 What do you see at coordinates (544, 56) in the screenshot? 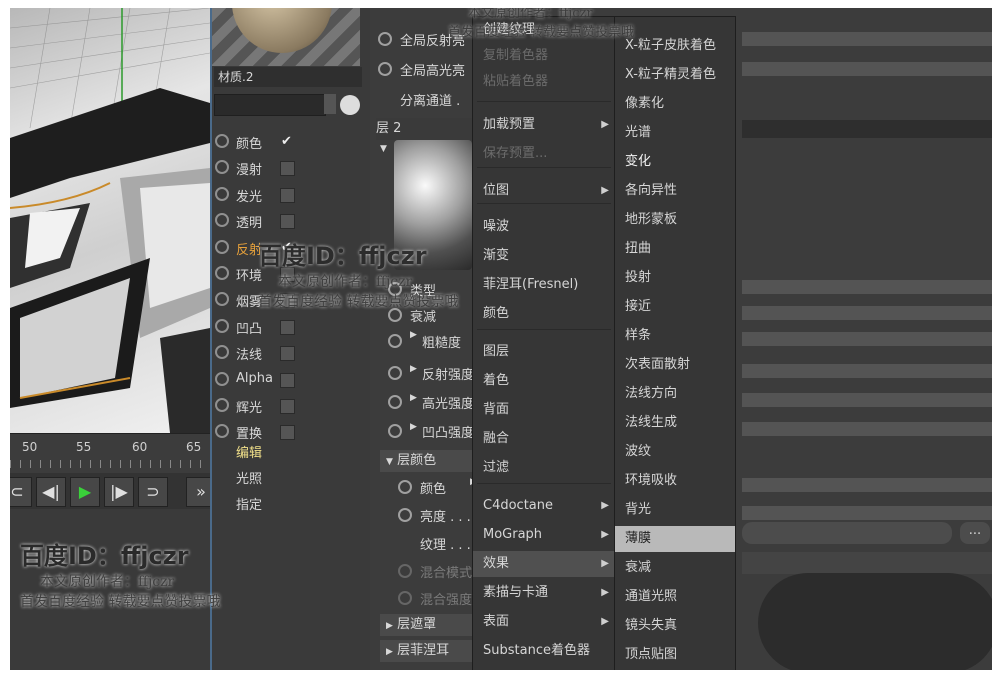
I see `menu-item: 复制着色器` at bounding box center [544, 56].